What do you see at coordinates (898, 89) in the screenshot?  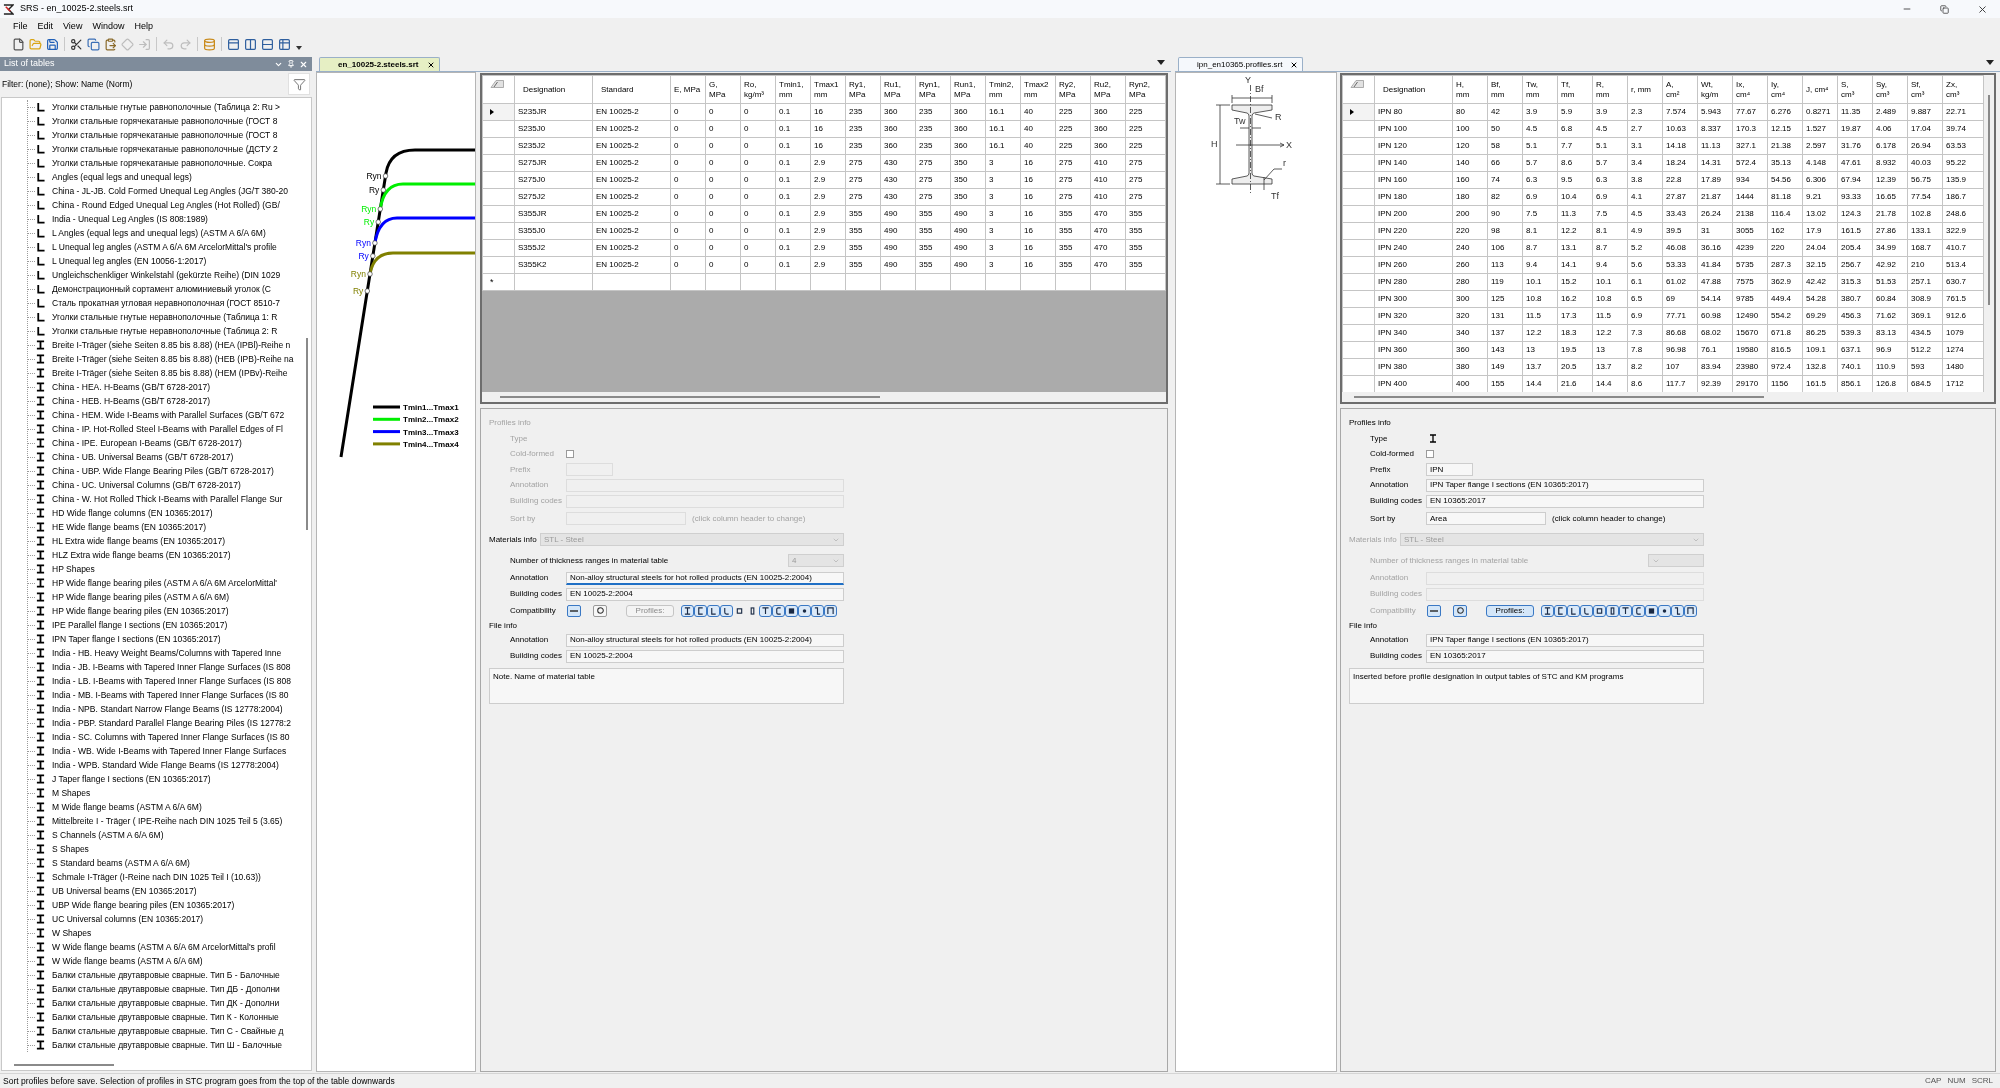 I see `column-header: Ru1, MPa` at bounding box center [898, 89].